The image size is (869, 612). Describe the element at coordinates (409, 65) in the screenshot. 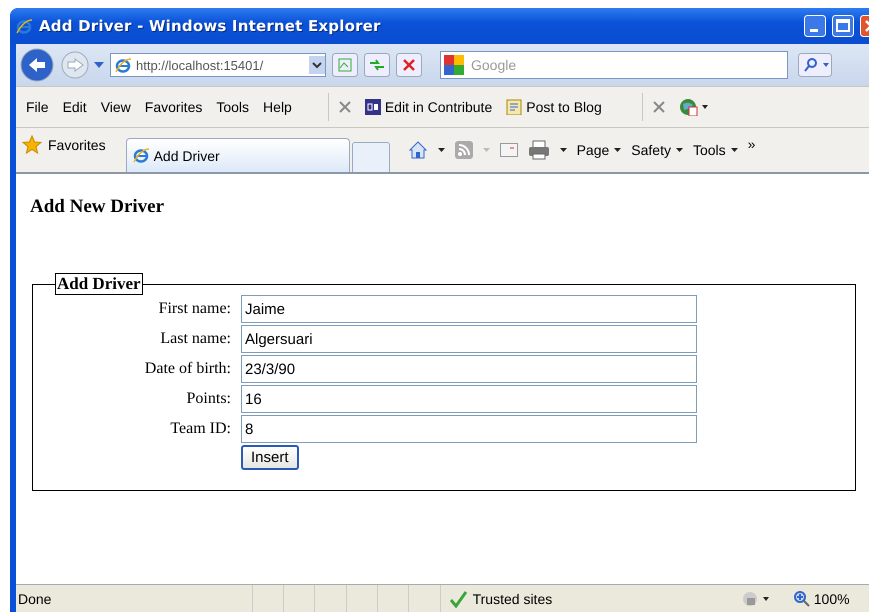

I see `stop-button` at that location.